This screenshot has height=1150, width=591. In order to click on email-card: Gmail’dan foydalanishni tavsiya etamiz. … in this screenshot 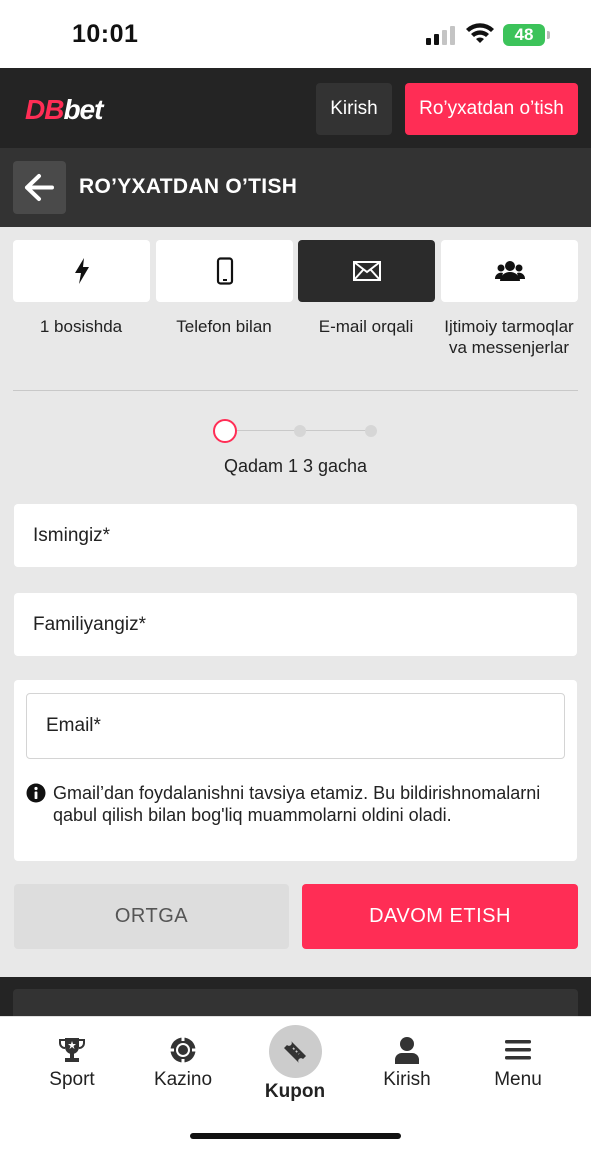, I will do `click(295, 770)`.